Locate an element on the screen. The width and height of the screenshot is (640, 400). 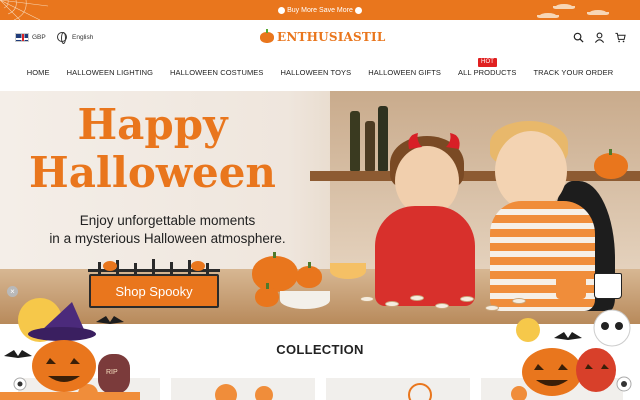
announcement-text: Buy More Save More is located at coordinates (320, 10).